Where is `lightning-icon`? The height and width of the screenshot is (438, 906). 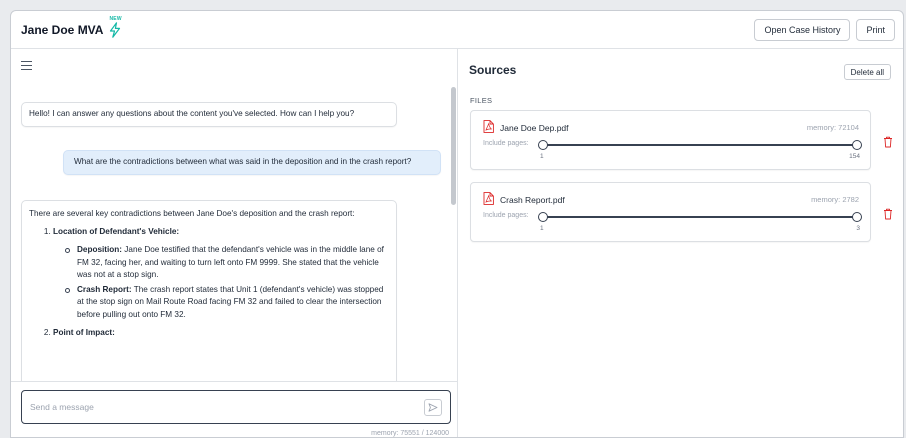 lightning-icon is located at coordinates (115, 29).